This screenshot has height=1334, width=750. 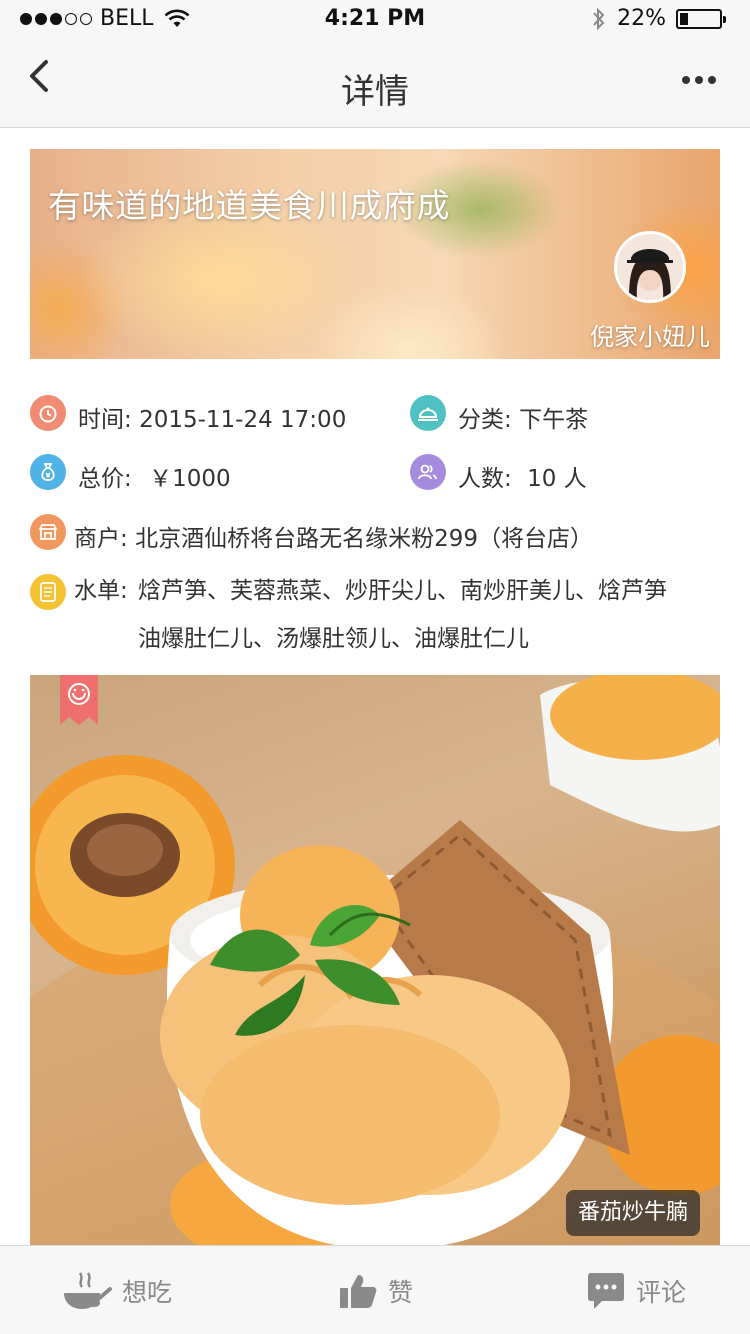 I want to click on like-button: 赞, so click(x=375, y=1290).